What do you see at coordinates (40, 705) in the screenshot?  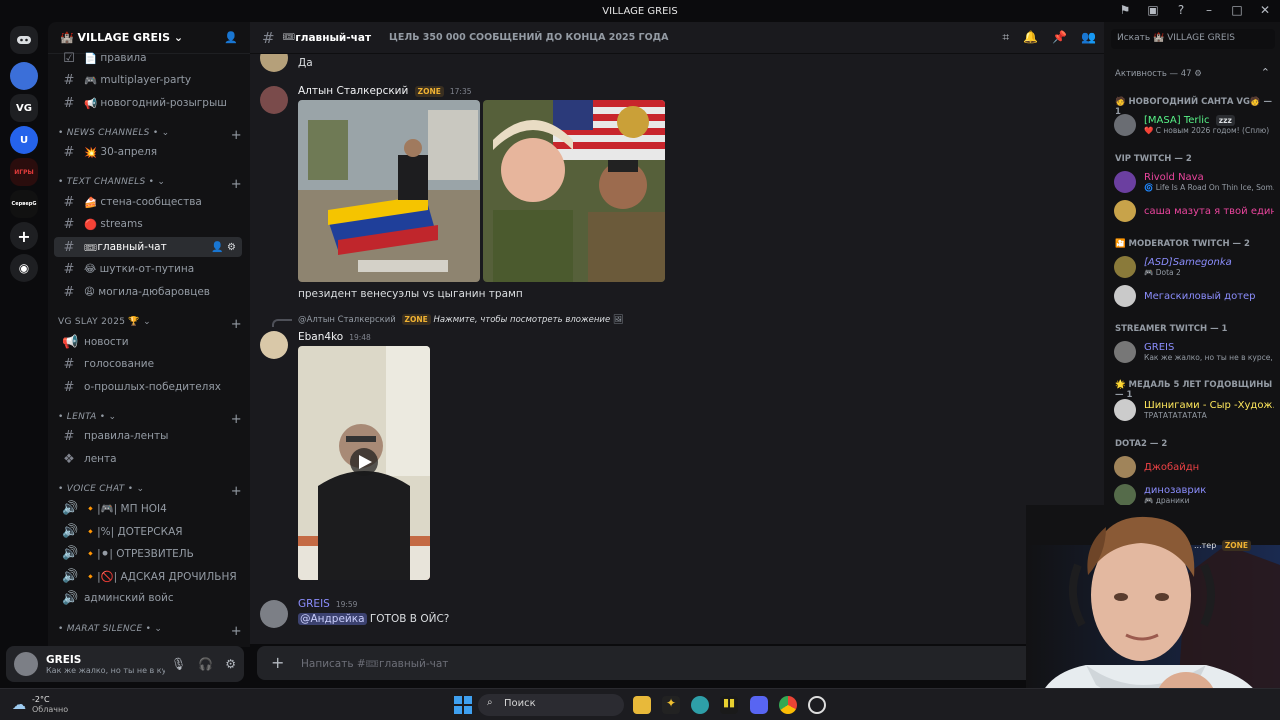 I see `weather-widget: ☁ -2°C Облачно` at bounding box center [40, 705].